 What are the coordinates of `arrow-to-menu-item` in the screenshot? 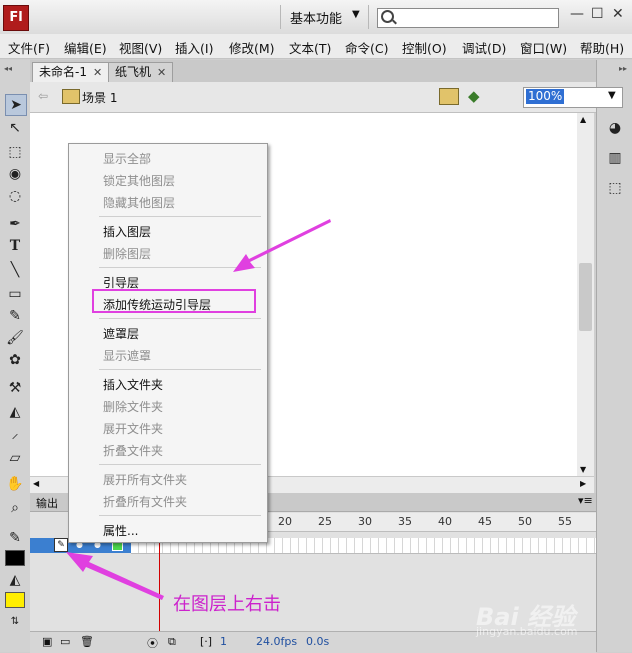 It's located at (282, 245).